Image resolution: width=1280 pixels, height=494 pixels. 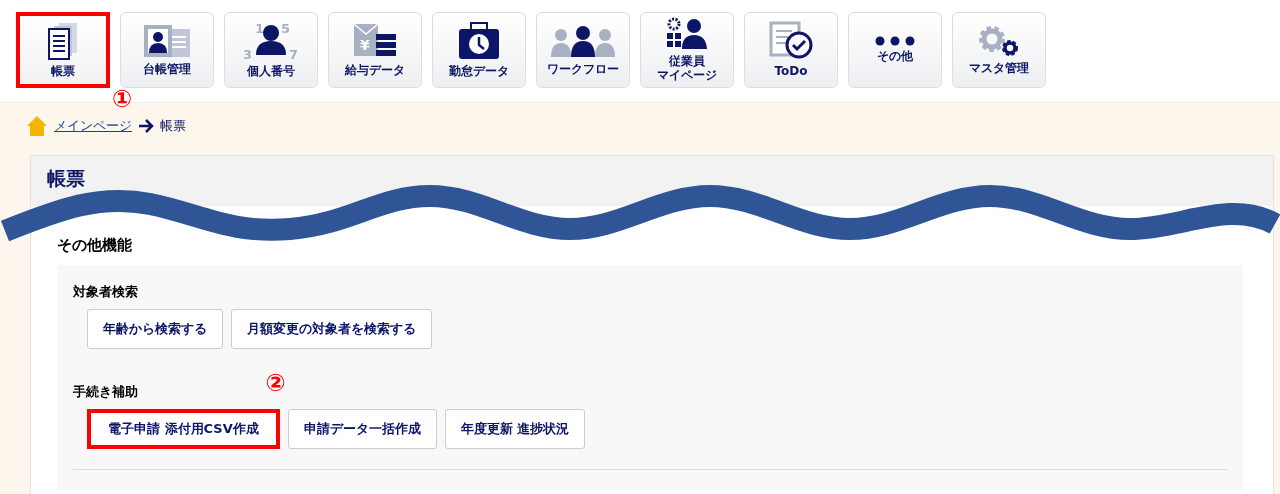 I want to click on action-button: 月額変更の対象者を検索する, so click(x=331, y=329).